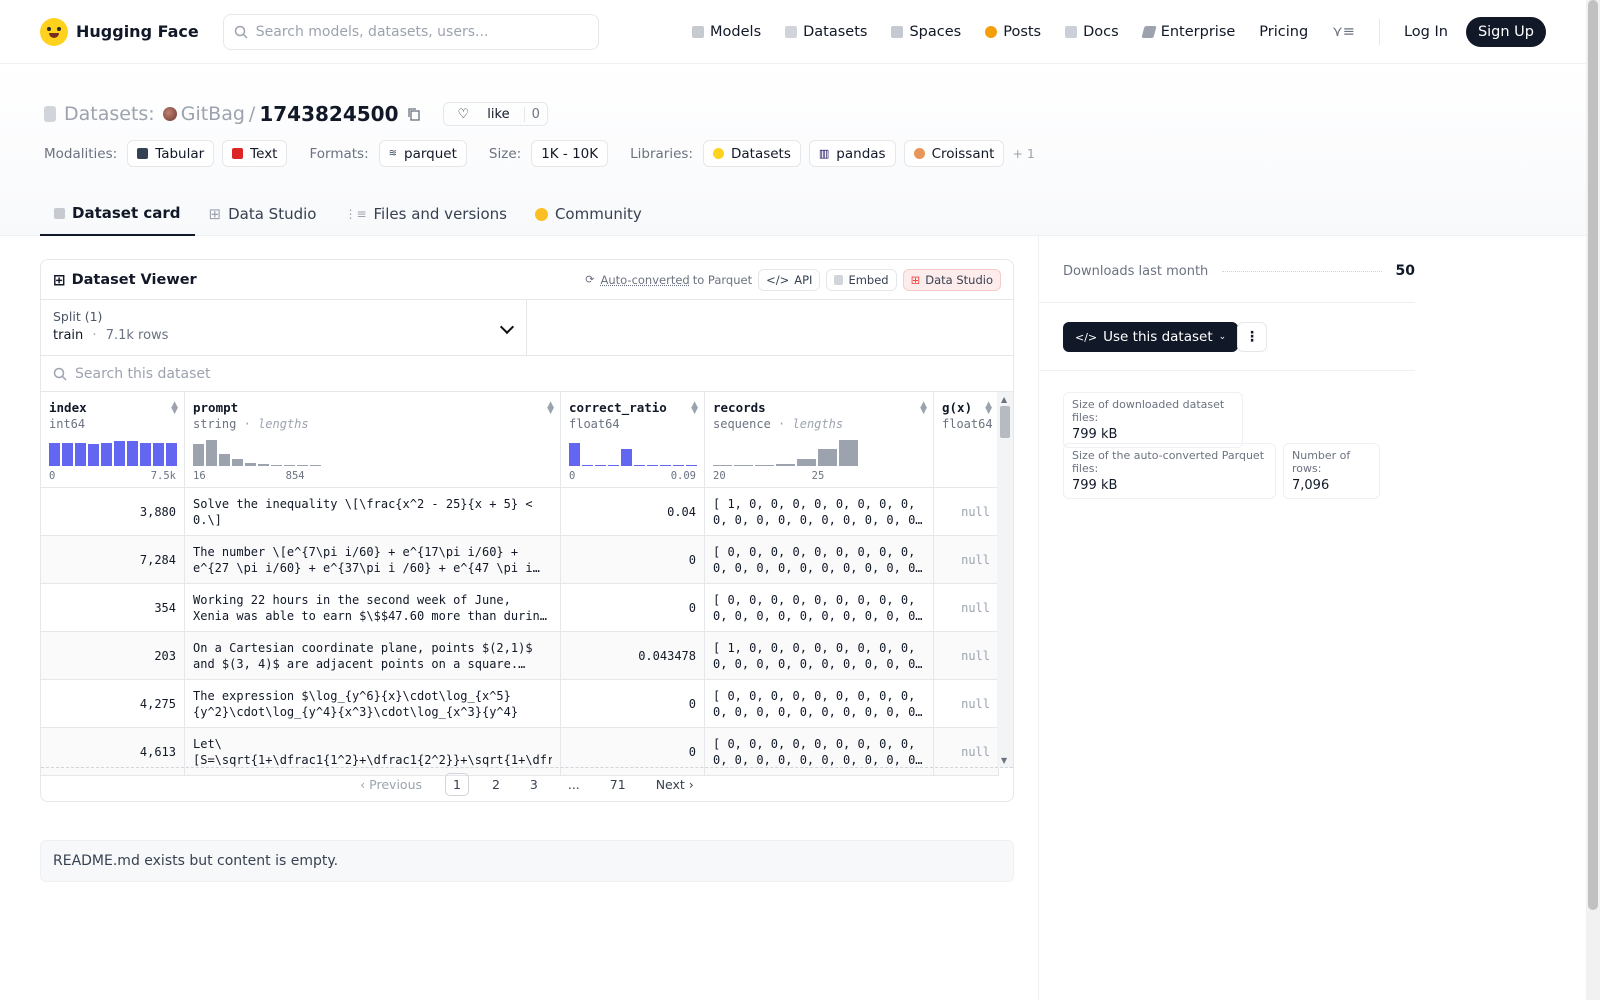 This screenshot has width=1600, height=1000. Describe the element at coordinates (496, 784) in the screenshot. I see `pager-page-2: 2` at that location.